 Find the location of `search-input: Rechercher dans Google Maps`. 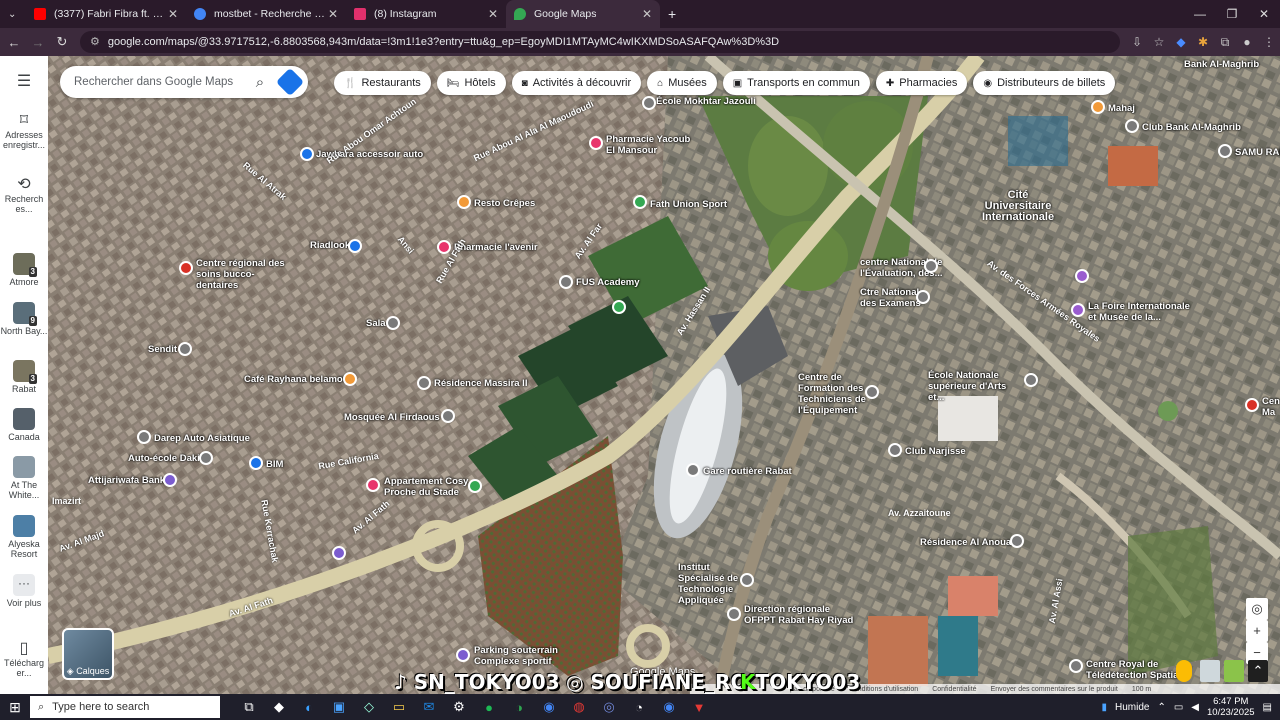

search-input: Rechercher dans Google Maps is located at coordinates (160, 82).